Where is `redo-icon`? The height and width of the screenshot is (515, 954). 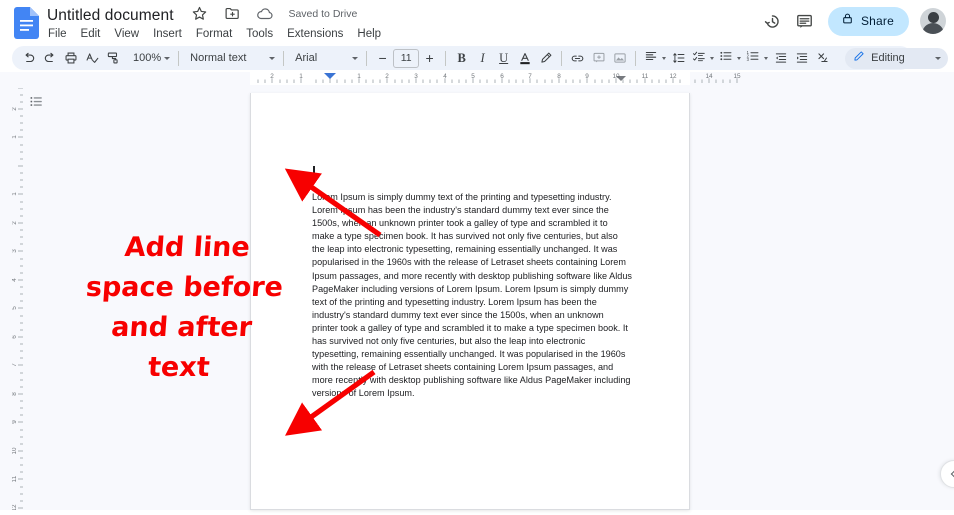
redo-icon is located at coordinates (49, 58).